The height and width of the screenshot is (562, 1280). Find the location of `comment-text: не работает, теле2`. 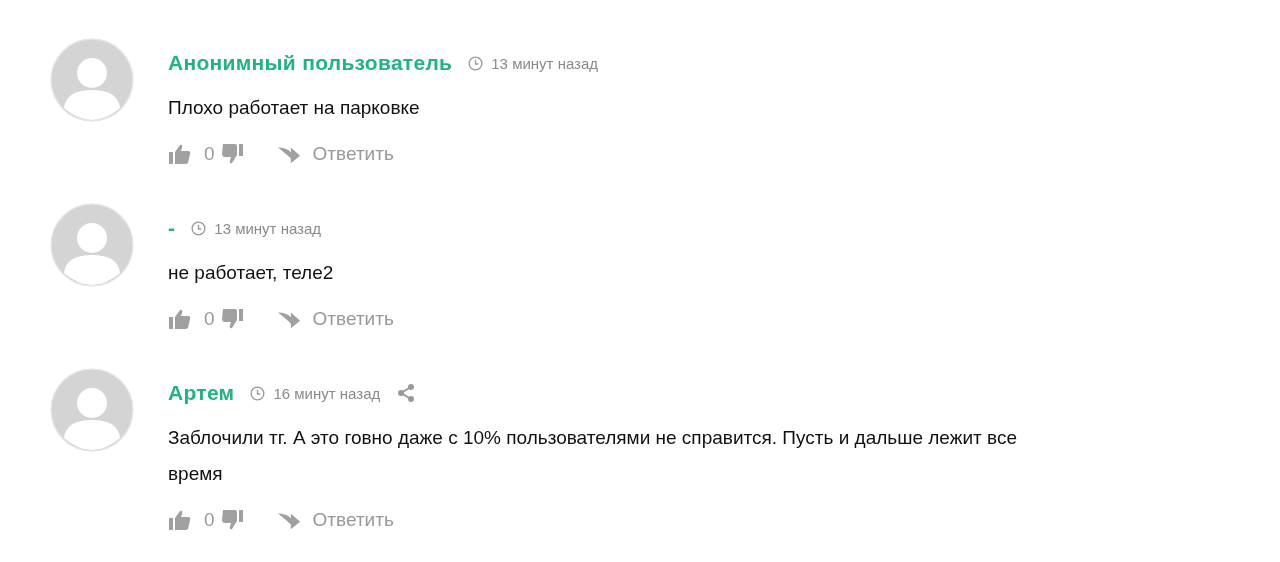

comment-text: не работает, теле2 is located at coordinates (251, 273).